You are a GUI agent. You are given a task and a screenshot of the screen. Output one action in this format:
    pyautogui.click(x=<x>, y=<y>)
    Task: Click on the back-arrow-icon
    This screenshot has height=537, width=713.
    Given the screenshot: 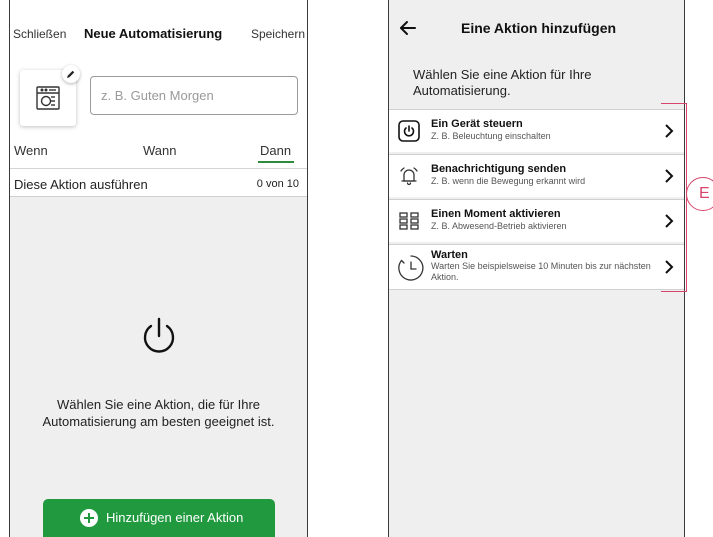 What is the action you would take?
    pyautogui.click(x=408, y=28)
    